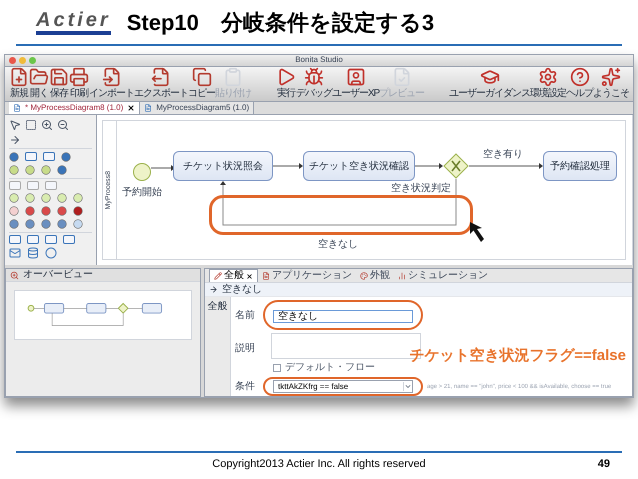 Image resolution: width=638 pixels, height=479 pixels. What do you see at coordinates (218, 307) in the screenshot?
I see `side-tab: 全般` at bounding box center [218, 307].